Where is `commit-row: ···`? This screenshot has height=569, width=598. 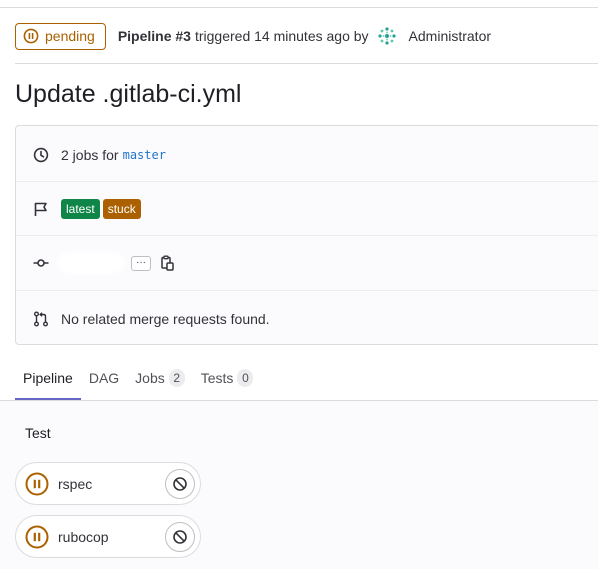 commit-row: ··· is located at coordinates (307, 263).